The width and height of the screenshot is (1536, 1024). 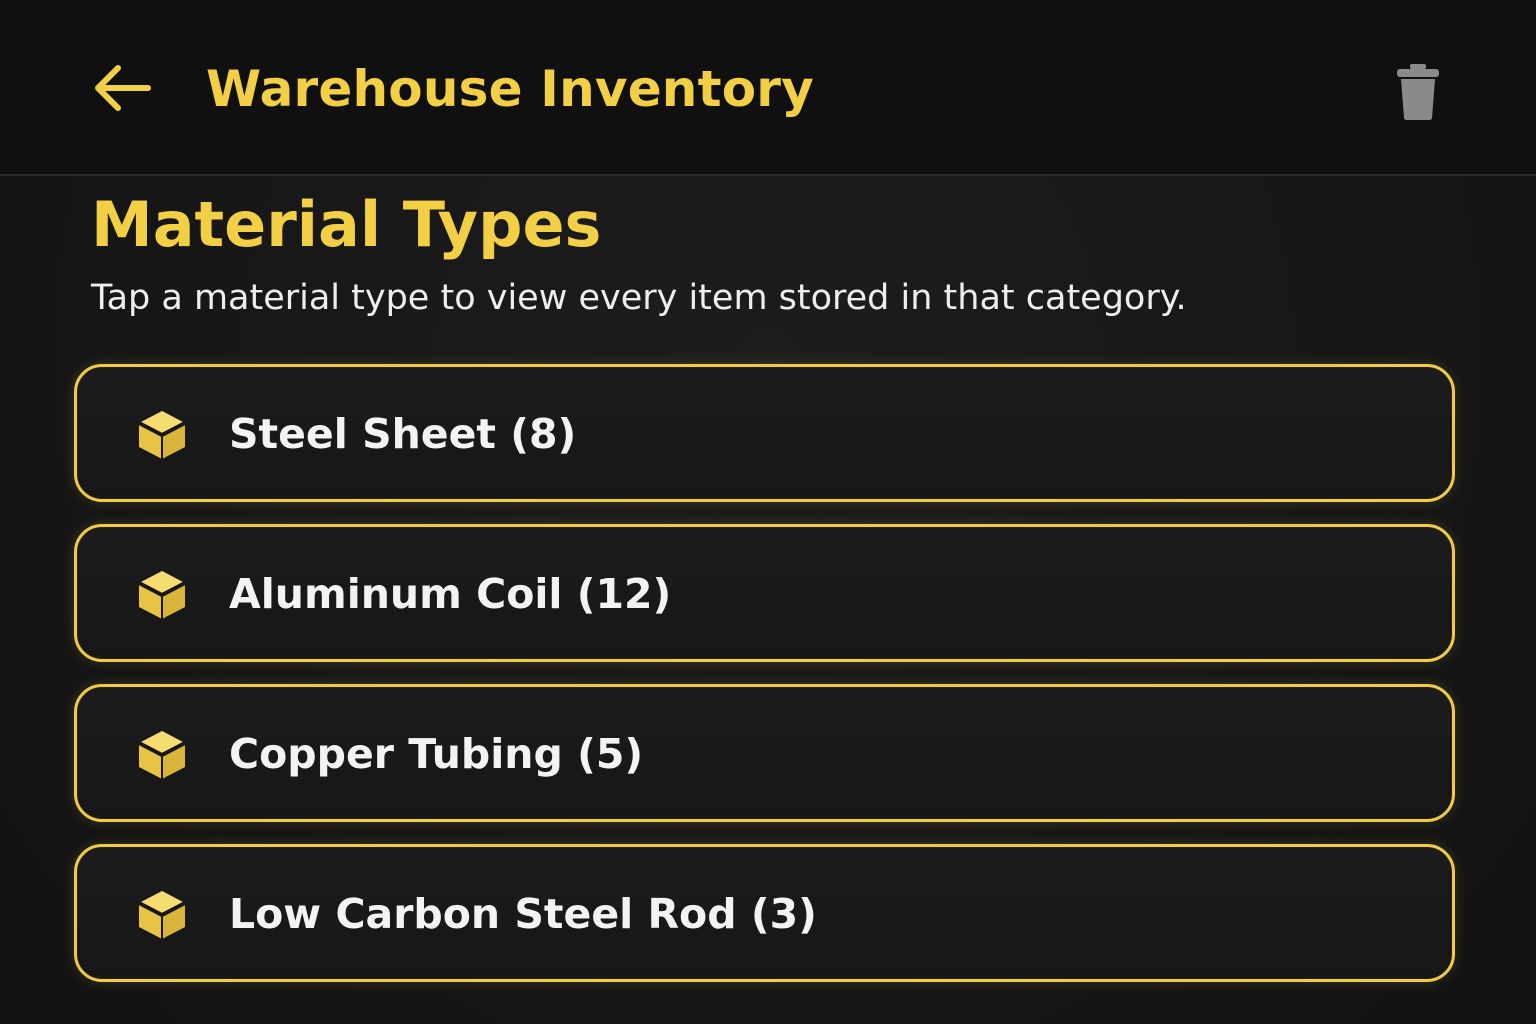 I want to click on material-item-label: Copper Tubing (5), so click(x=436, y=754).